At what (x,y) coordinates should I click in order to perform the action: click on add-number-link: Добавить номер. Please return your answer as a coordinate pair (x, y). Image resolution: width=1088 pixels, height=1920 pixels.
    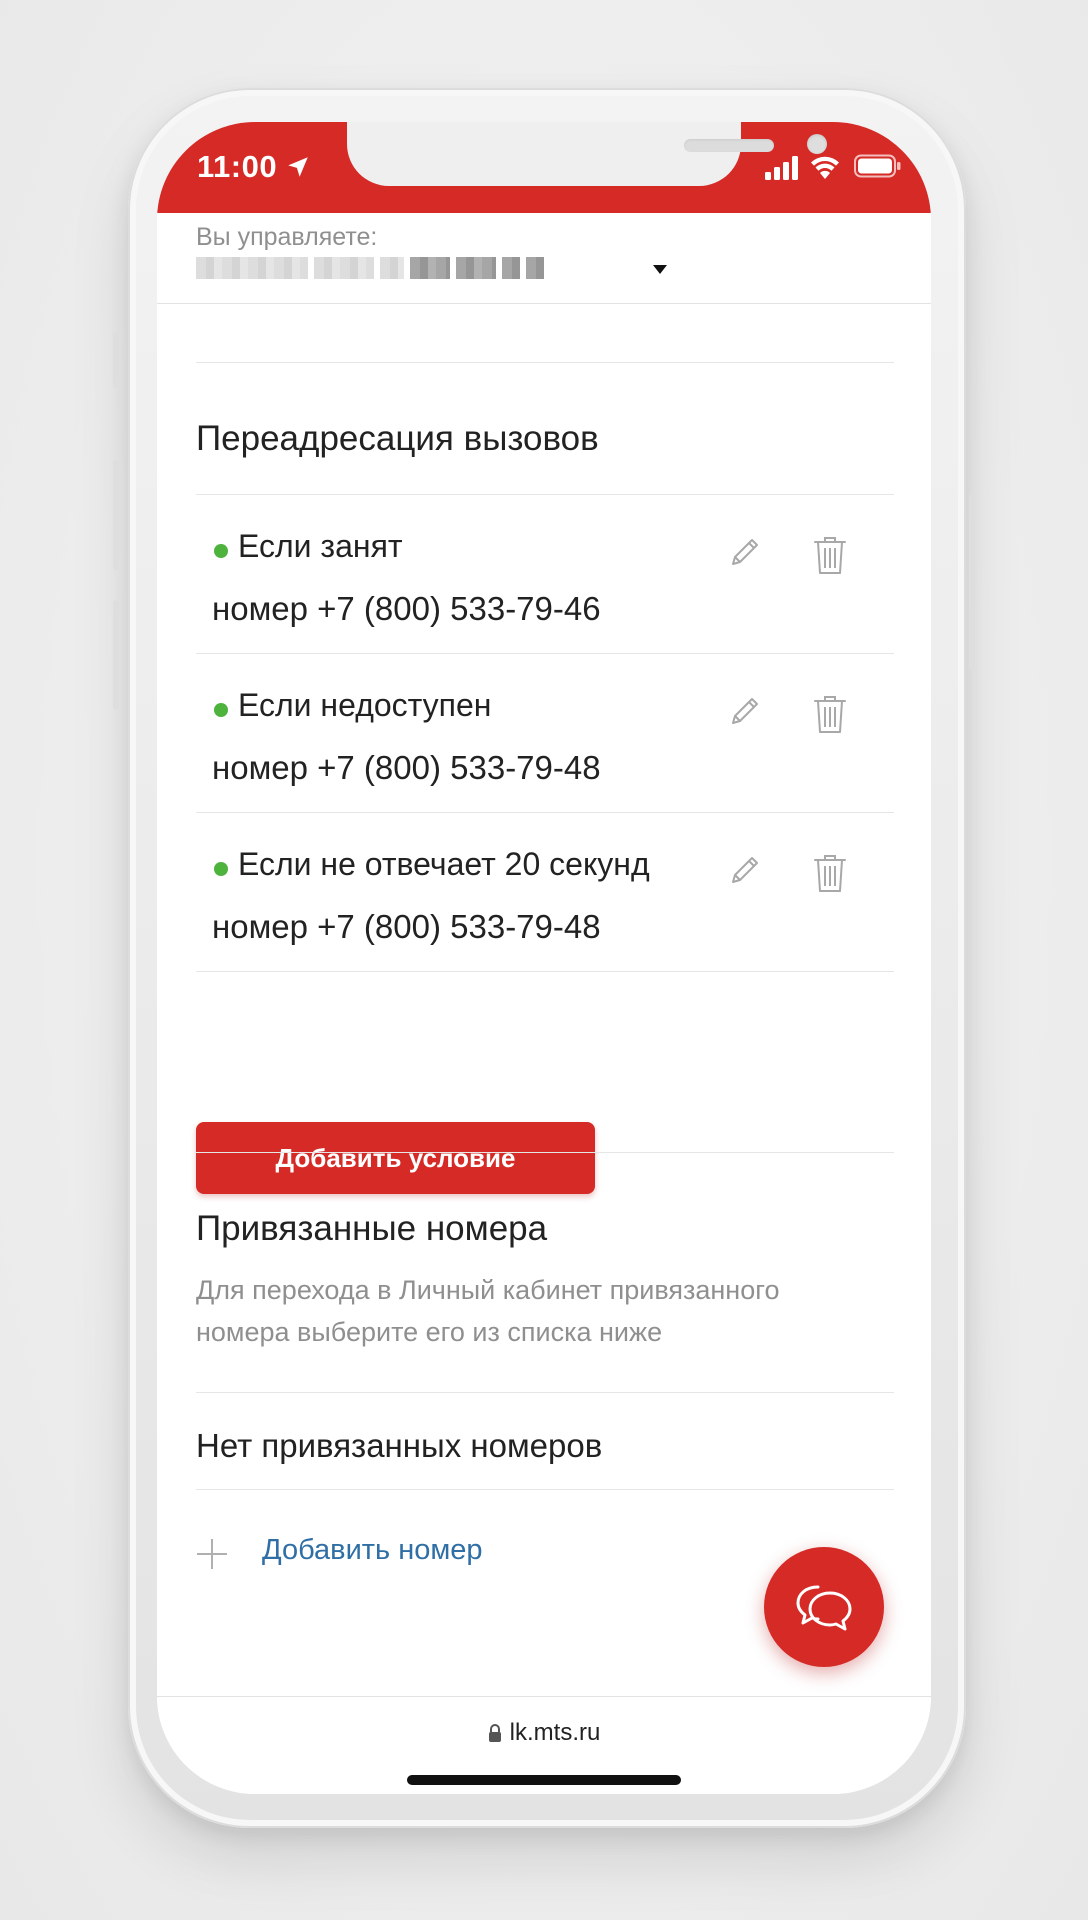
    Looking at the image, I should click on (371, 1552).